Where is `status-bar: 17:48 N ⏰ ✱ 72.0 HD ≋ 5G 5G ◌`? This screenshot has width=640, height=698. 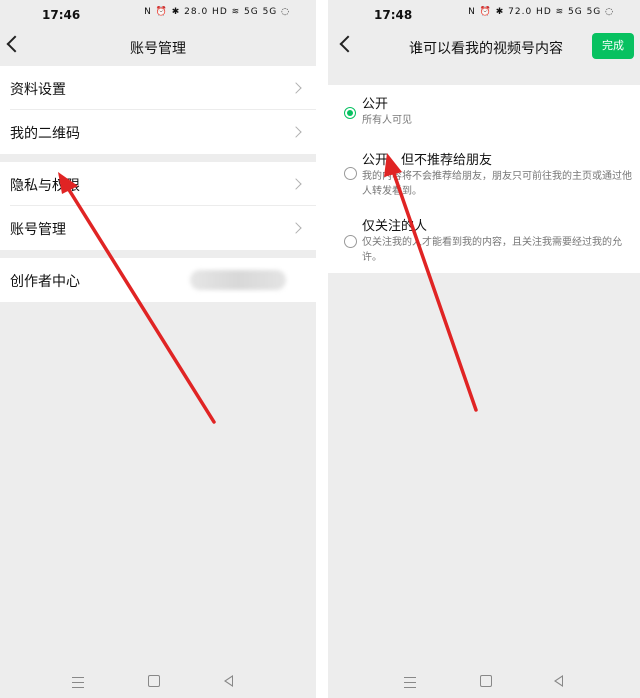 status-bar: 17:48 N ⏰ ✱ 72.0 HD ≋ 5G 5G ◌ is located at coordinates (484, 15).